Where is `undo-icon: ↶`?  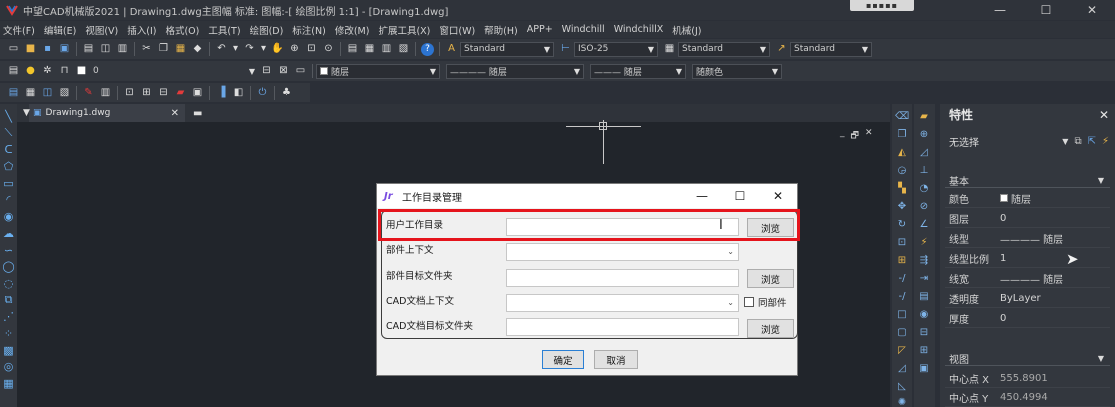 undo-icon: ↶ is located at coordinates (221, 49).